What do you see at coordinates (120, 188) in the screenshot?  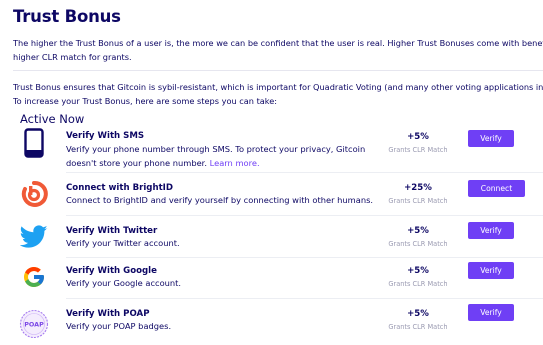 I see `row-title: Connect with BrightID` at bounding box center [120, 188].